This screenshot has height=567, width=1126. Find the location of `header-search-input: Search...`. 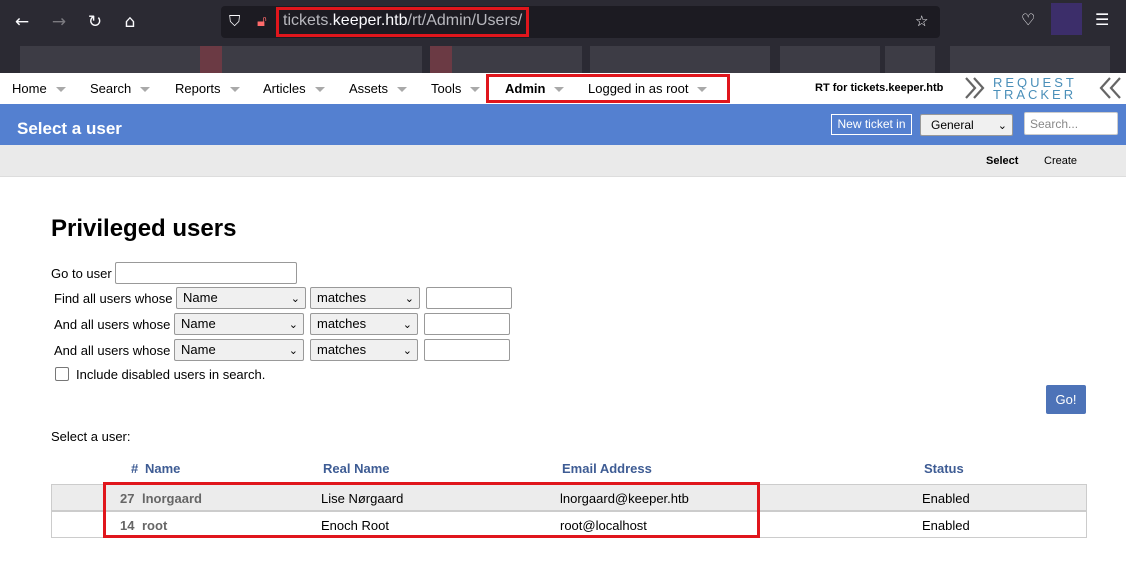

header-search-input: Search... is located at coordinates (1071, 123).